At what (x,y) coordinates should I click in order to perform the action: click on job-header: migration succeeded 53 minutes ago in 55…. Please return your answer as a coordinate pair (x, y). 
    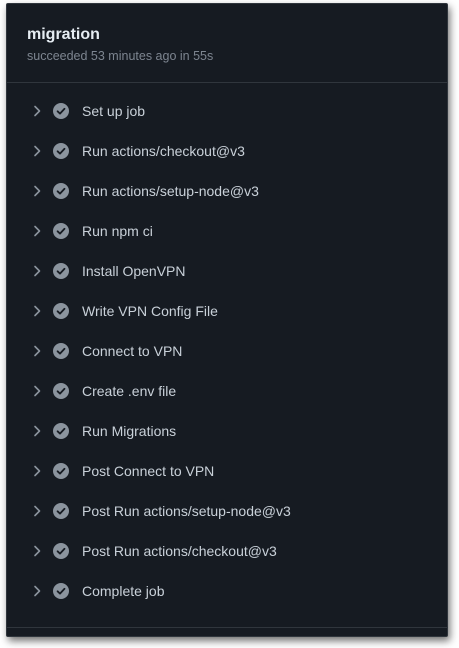
    Looking at the image, I should click on (227, 43).